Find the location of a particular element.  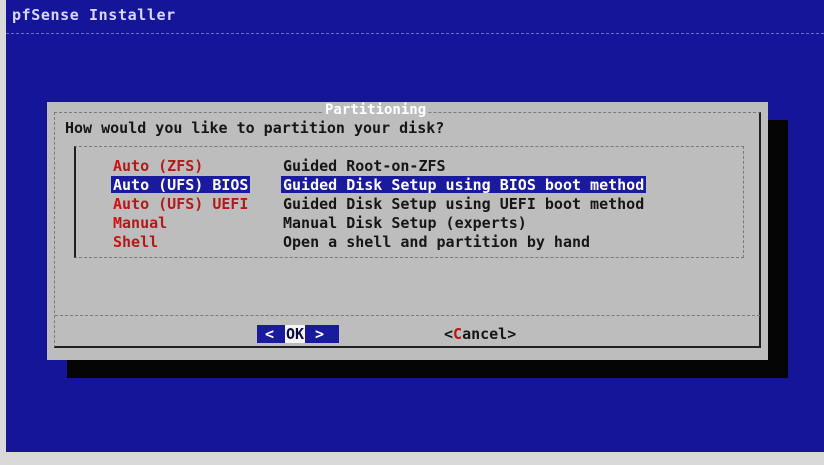

menu-item-hotkey: S is located at coordinates (118, 242).